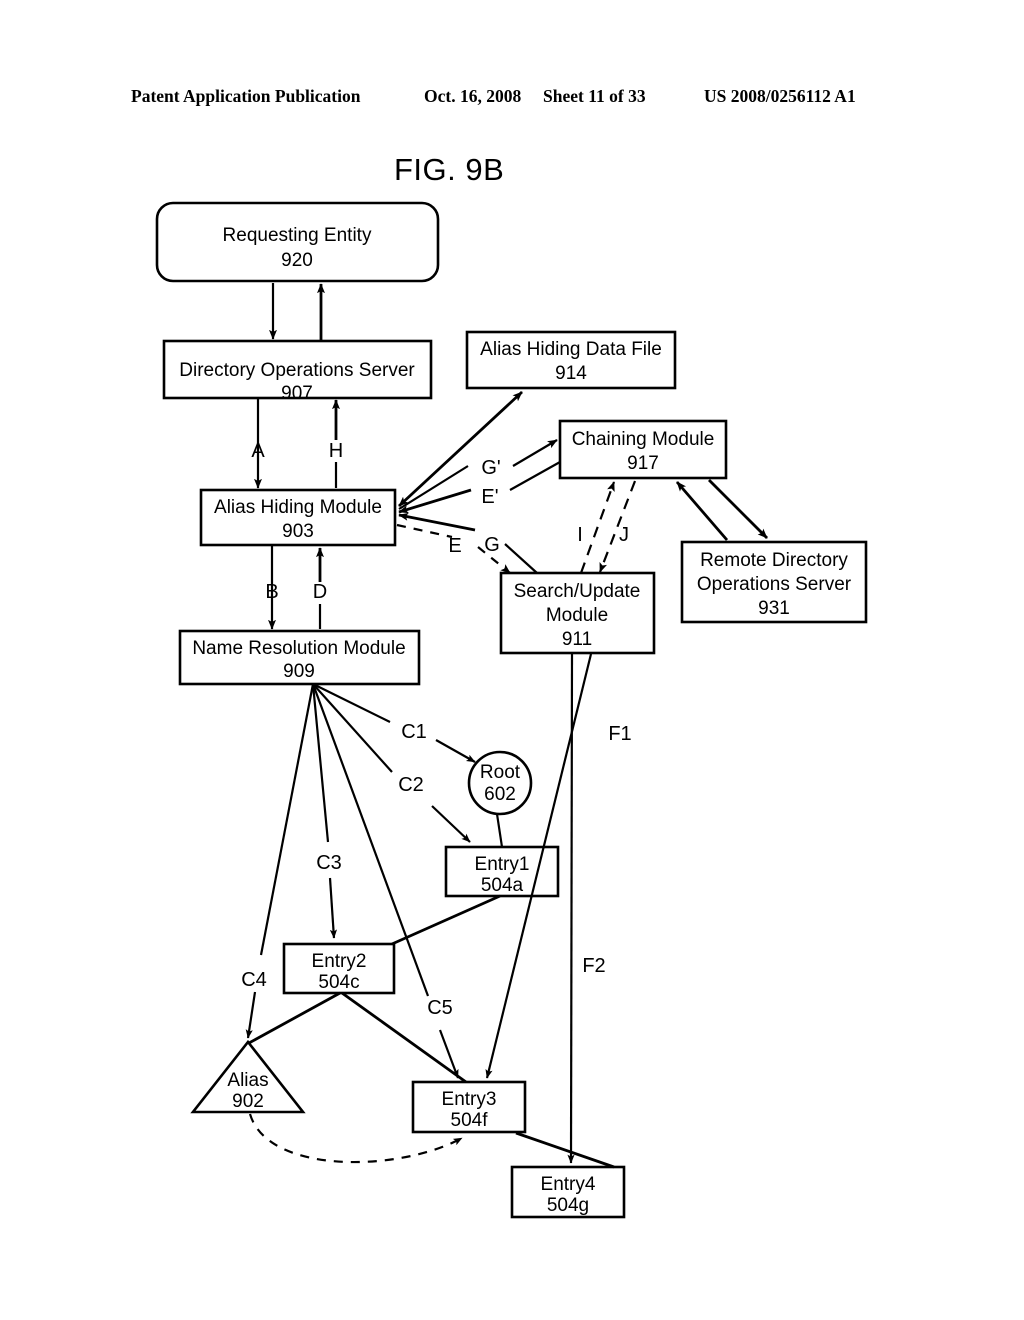 The image size is (1024, 1320). Describe the element at coordinates (535, 453) in the screenshot. I see `edge-g-prime-ahm-to-chaining-right` at that location.